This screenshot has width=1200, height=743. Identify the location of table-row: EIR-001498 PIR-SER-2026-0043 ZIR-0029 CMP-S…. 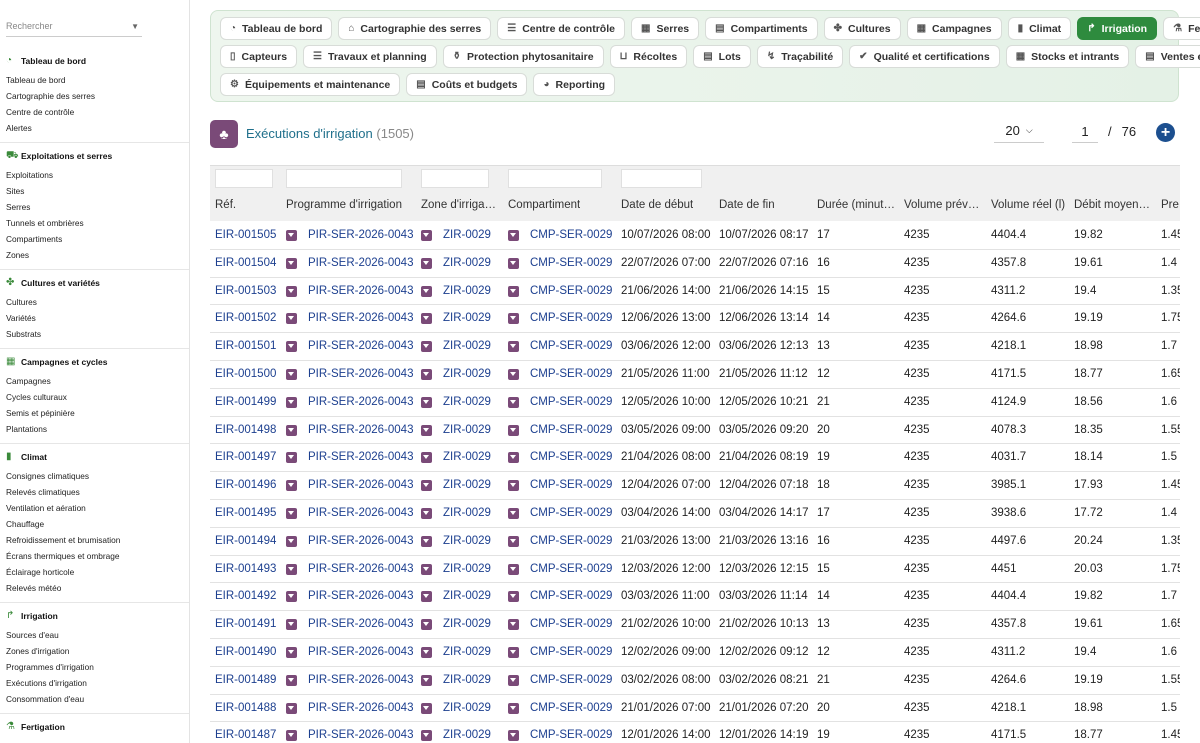
(695, 431).